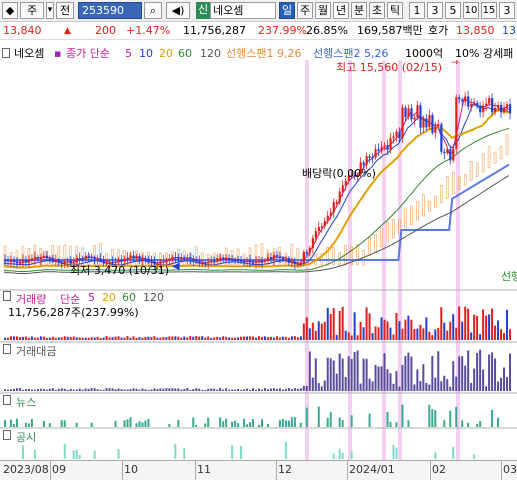 This screenshot has width=517, height=480. Describe the element at coordinates (26, 437) in the screenshot. I see `disclosure-label: 공시` at that location.